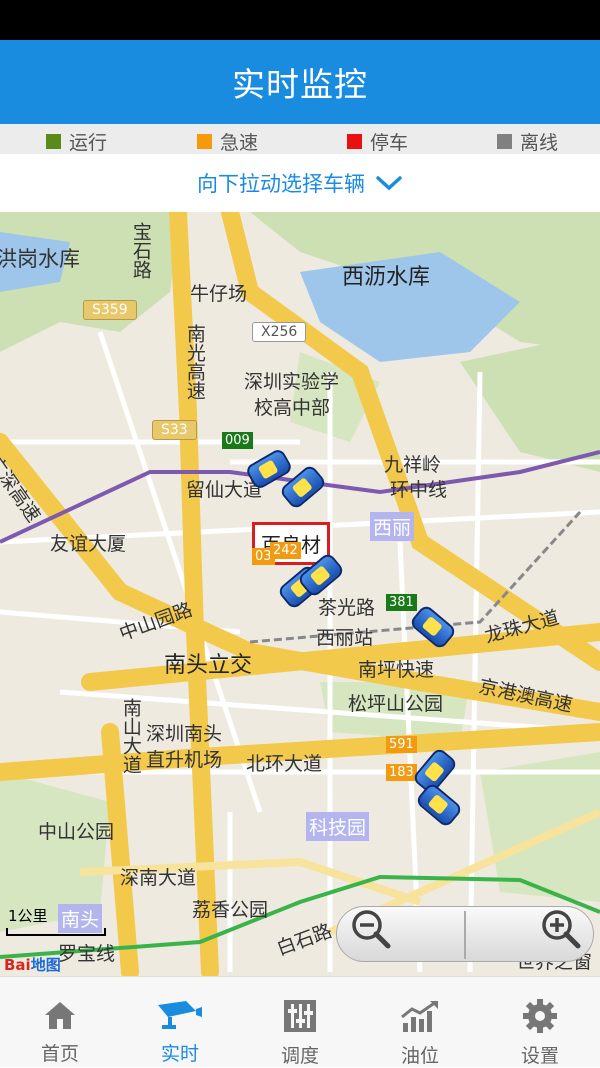 The width and height of the screenshot is (600, 1068). I want to click on map-label: 南山大道, so click(130, 736).